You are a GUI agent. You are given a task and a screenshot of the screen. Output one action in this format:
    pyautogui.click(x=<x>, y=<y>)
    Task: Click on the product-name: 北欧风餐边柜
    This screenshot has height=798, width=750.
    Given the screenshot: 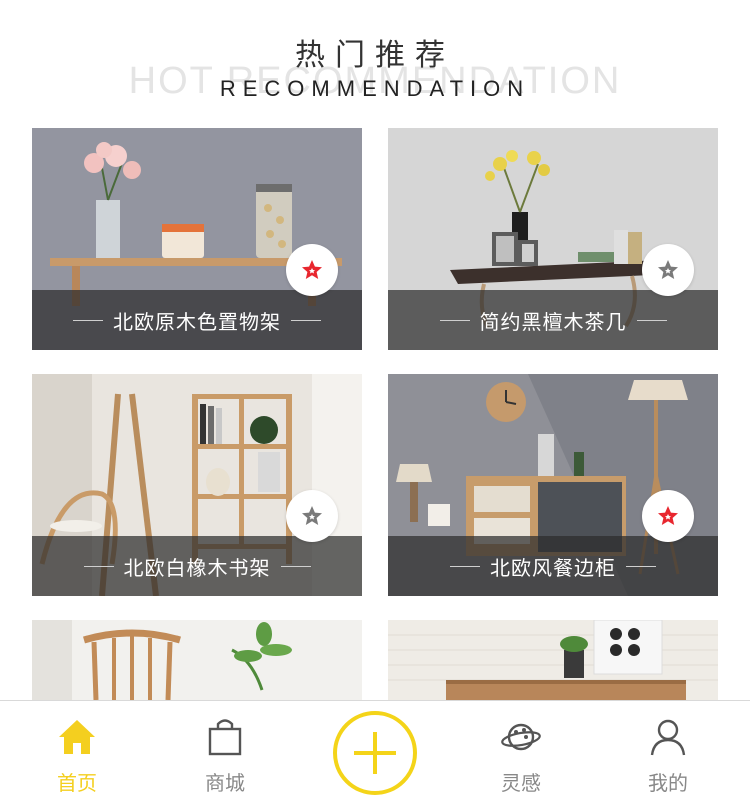 What is the action you would take?
    pyautogui.click(x=553, y=567)
    